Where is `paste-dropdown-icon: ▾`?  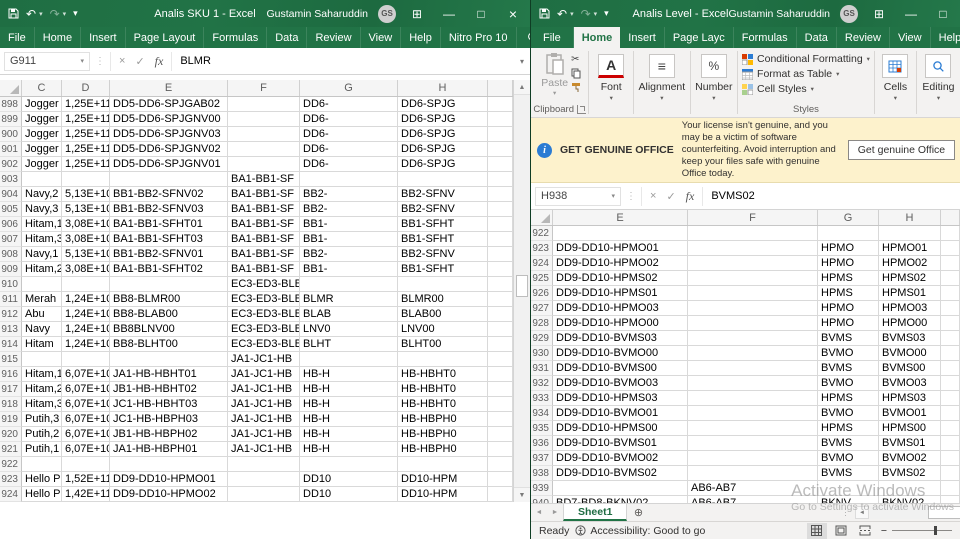 paste-dropdown-icon: ▾ is located at coordinates (554, 93).